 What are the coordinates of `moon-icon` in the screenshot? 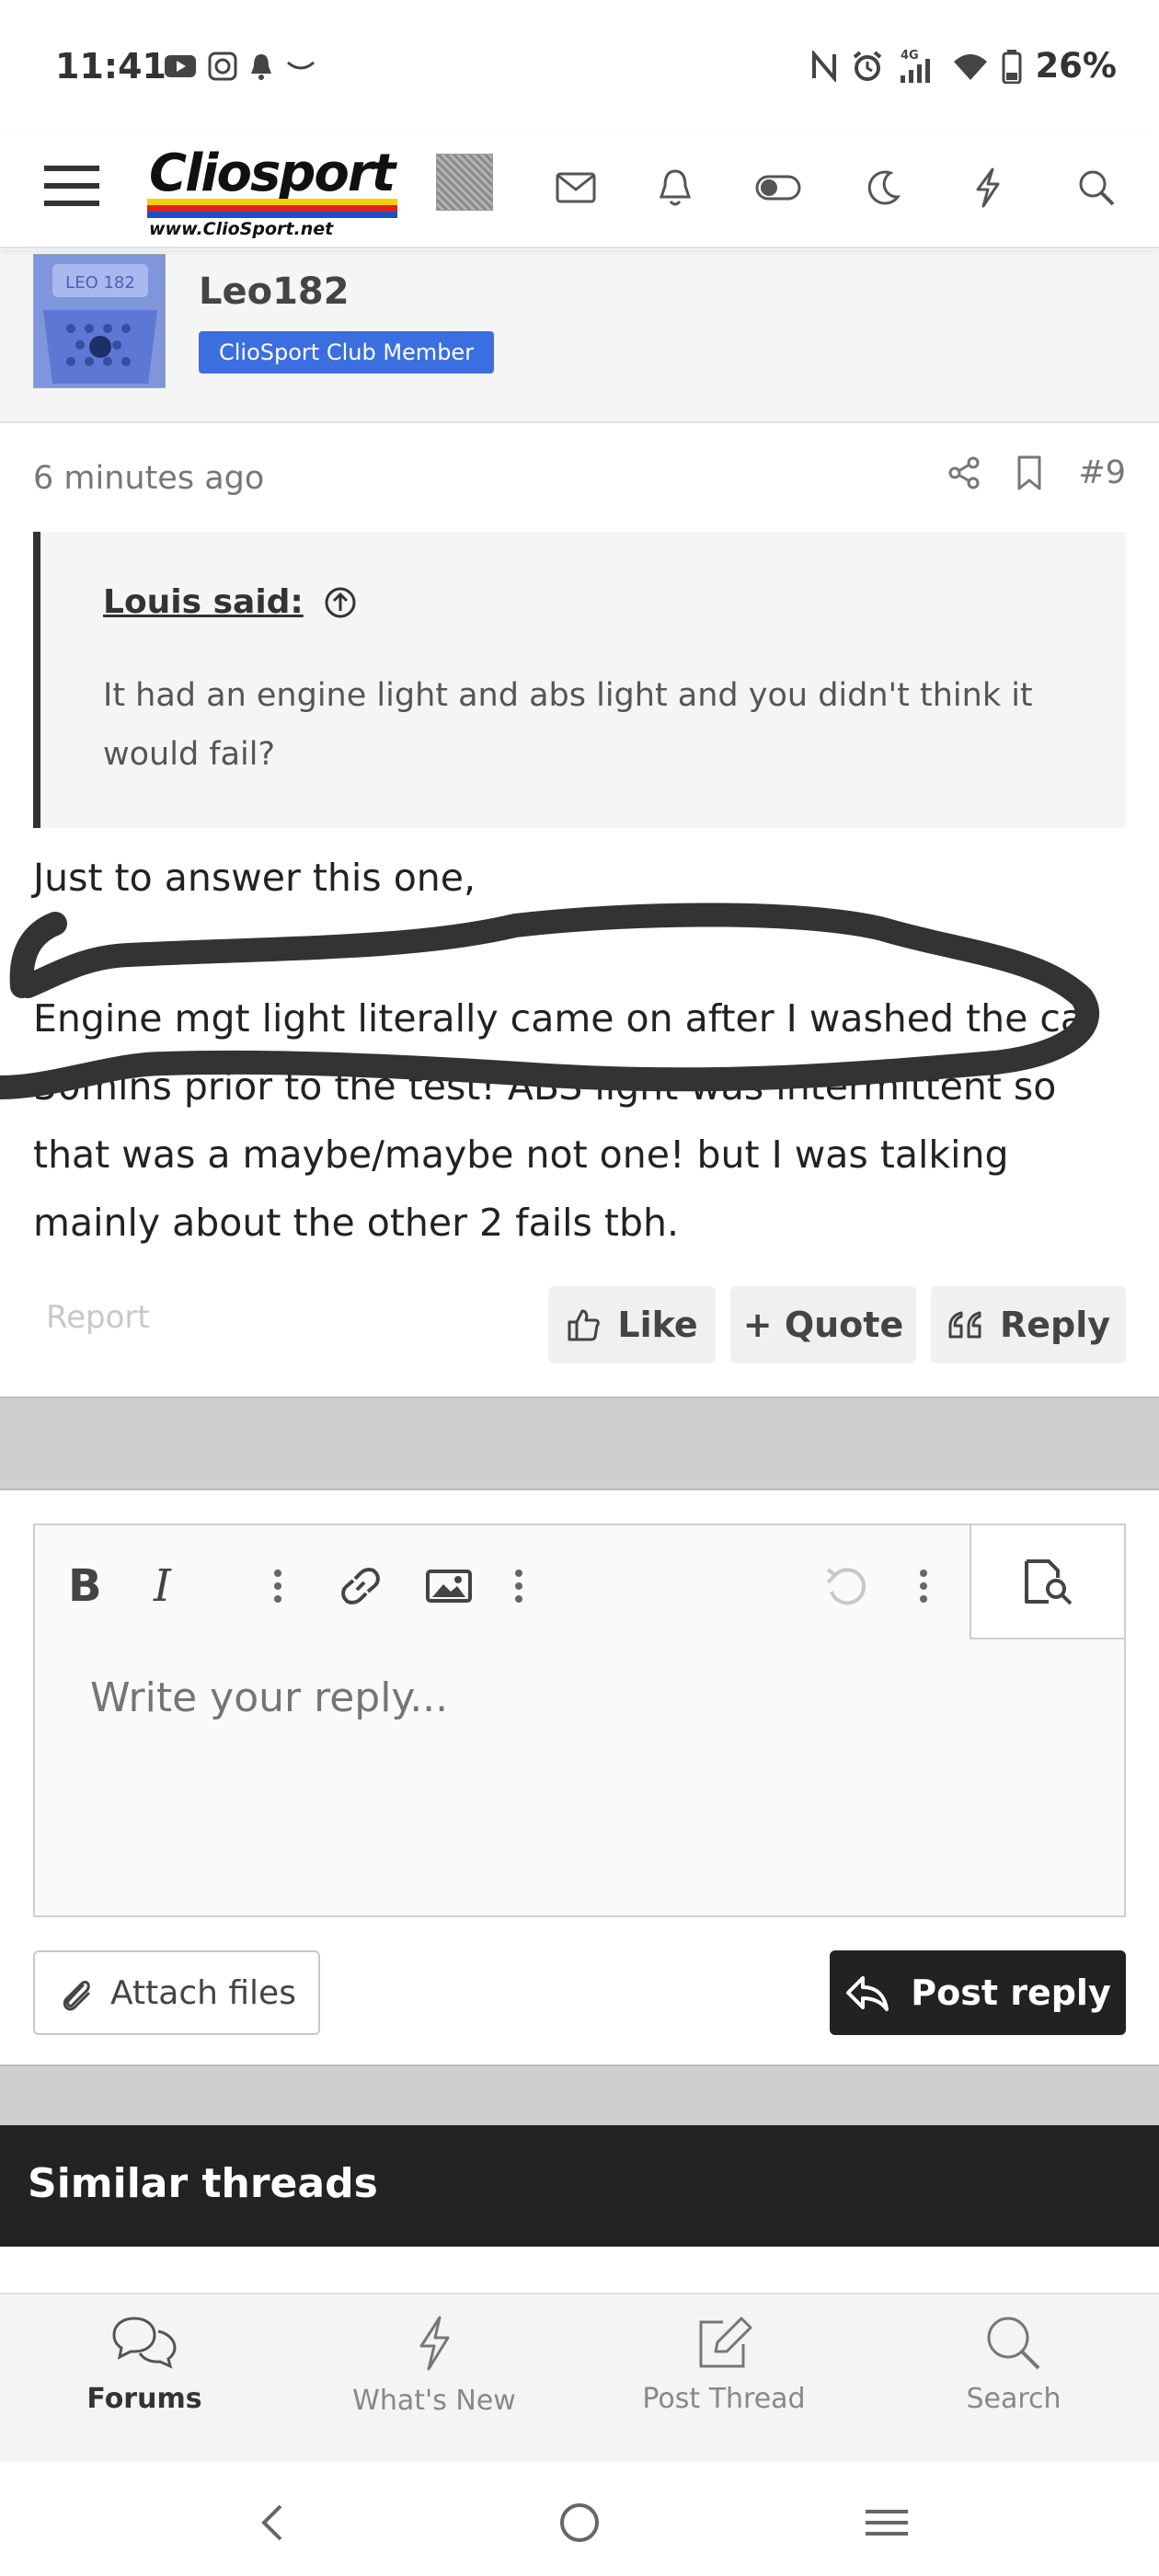 It's located at (884, 187).